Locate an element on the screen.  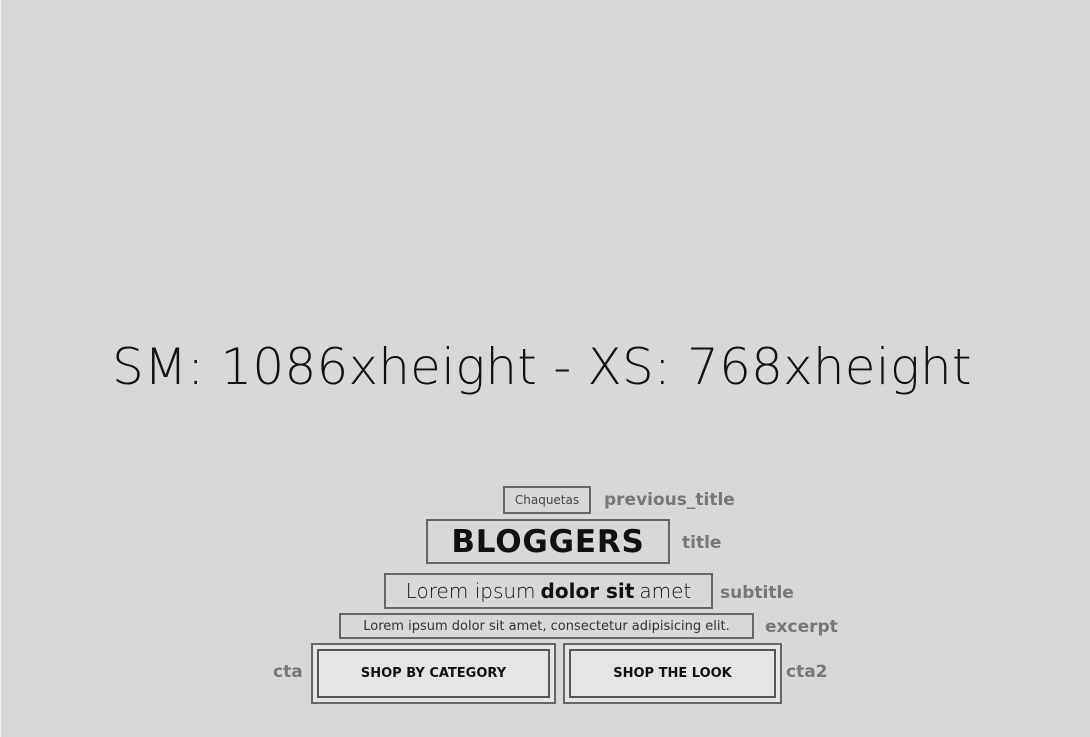
shop-the-look-button: SHOP THE LOOK is located at coordinates (672, 673).